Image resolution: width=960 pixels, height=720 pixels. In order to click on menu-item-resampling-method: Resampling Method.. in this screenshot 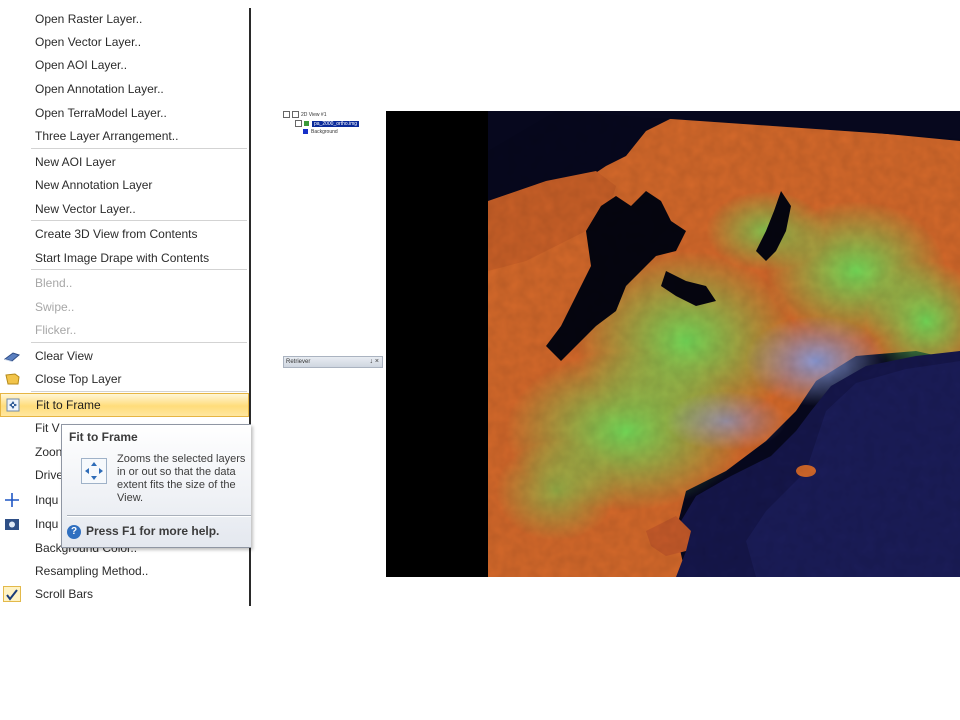, I will do `click(124, 571)`.